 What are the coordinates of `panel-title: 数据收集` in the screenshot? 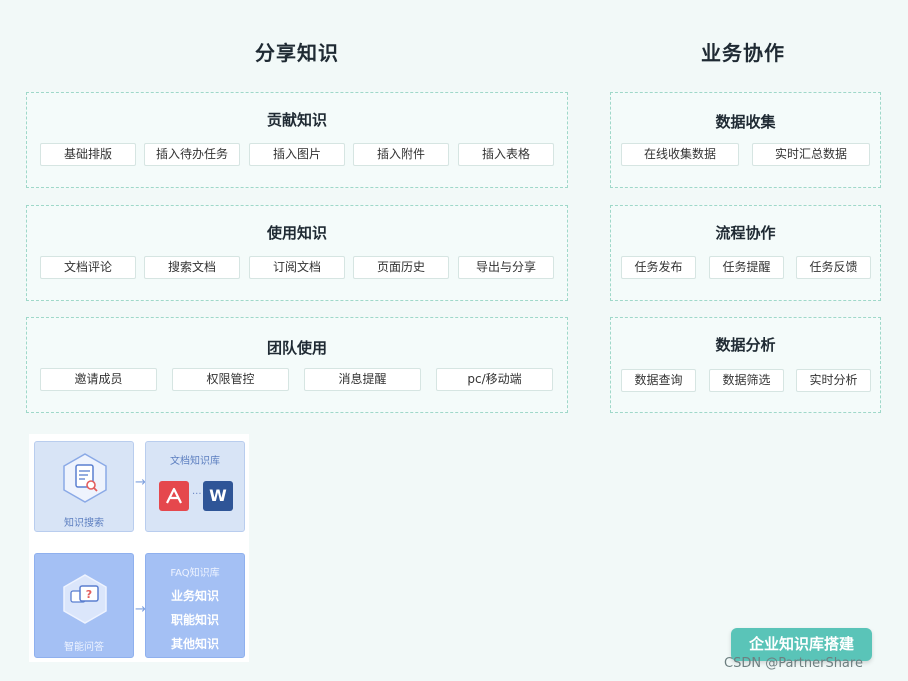 It's located at (745, 122).